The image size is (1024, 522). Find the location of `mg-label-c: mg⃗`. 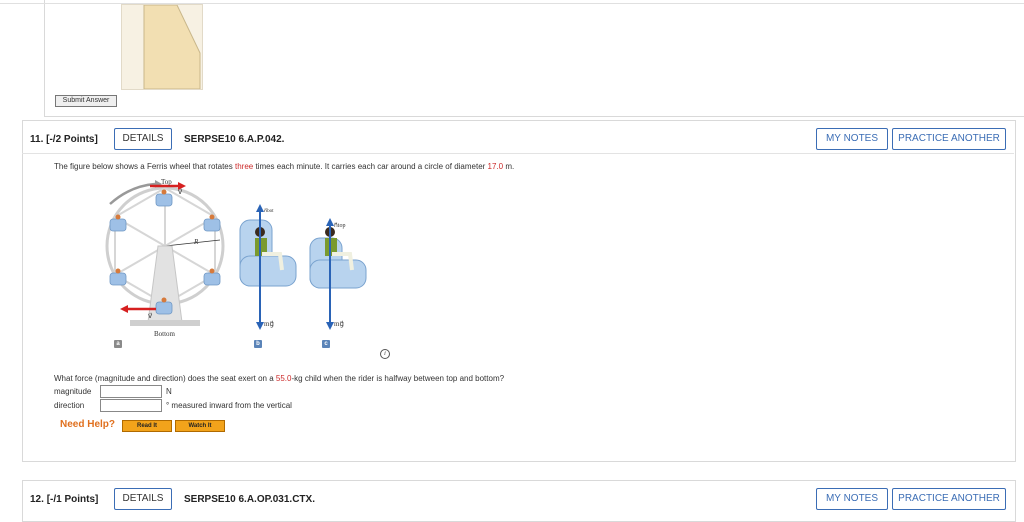

mg-label-c: mg⃗ is located at coordinates (339, 324).